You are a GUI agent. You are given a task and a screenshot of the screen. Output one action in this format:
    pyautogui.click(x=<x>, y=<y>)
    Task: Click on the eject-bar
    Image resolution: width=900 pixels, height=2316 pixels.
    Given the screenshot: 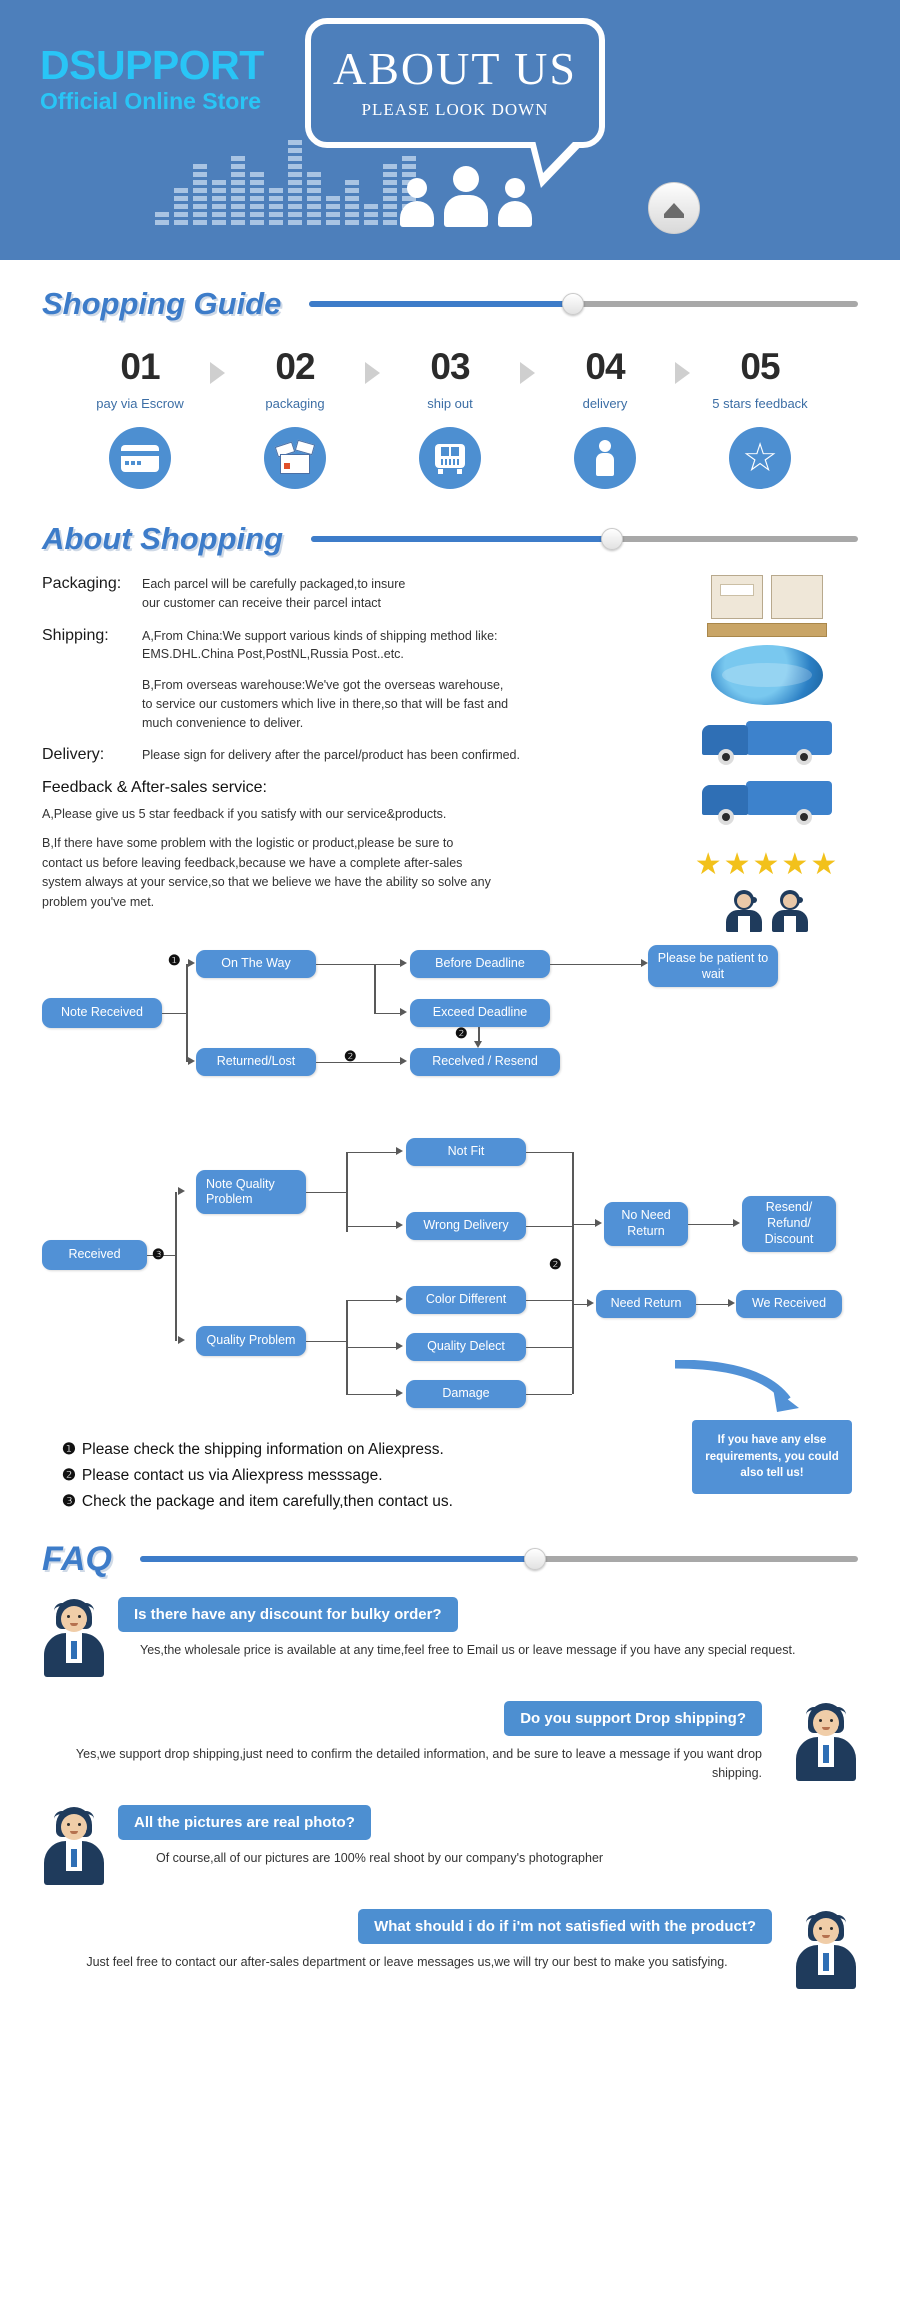 What is the action you would take?
    pyautogui.click(x=674, y=216)
    